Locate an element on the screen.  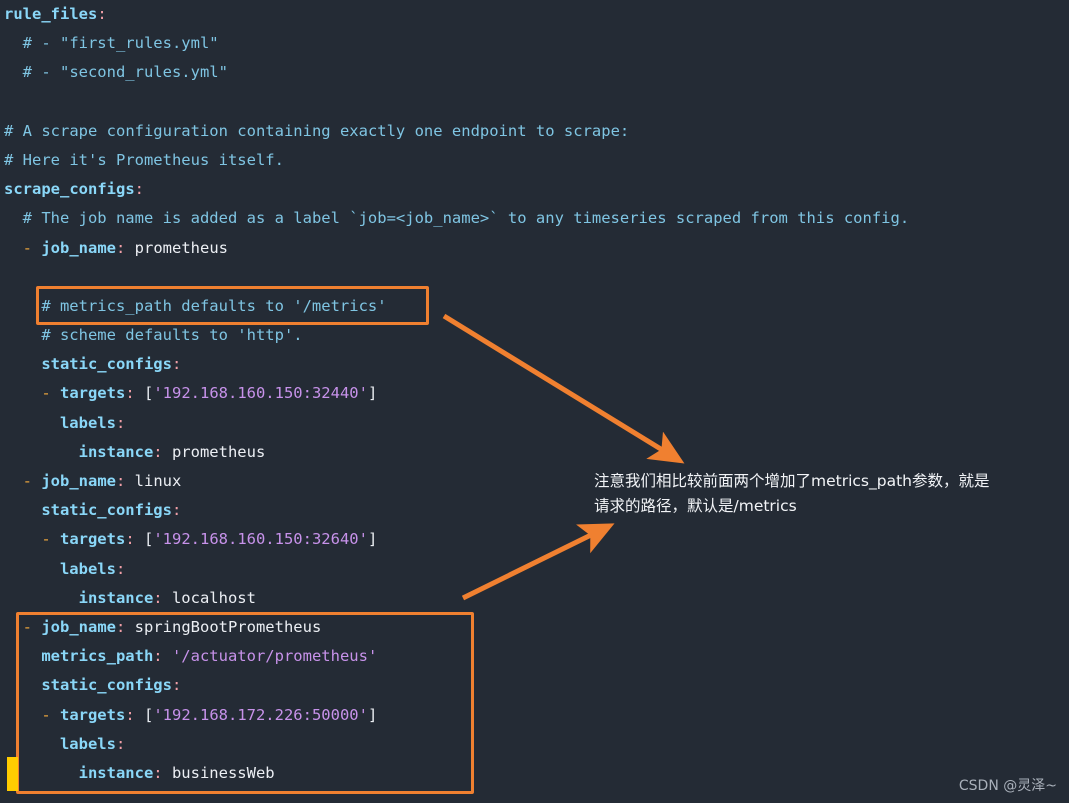
gutter-change-marker is located at coordinates (12, 774).